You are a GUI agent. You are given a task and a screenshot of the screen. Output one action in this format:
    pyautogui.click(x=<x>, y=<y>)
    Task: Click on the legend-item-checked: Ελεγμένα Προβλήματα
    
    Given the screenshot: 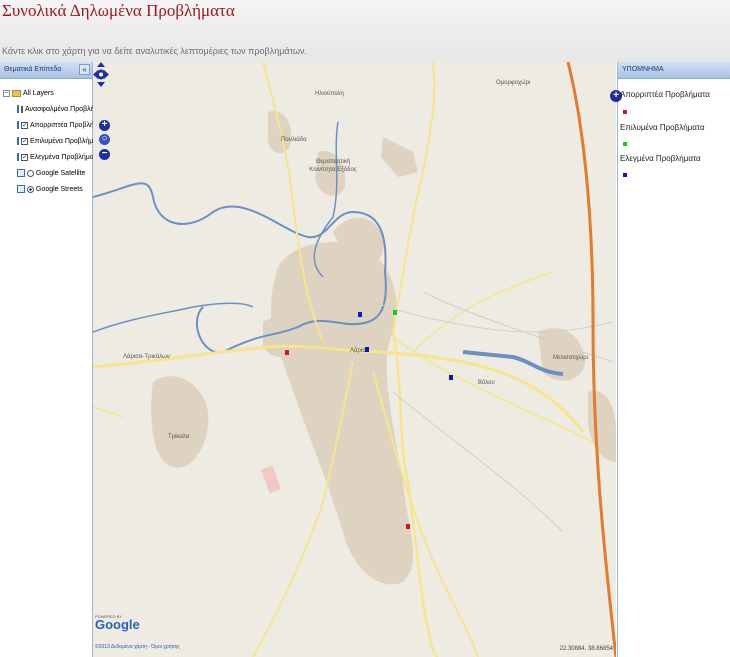 What is the action you would take?
    pyautogui.click(x=660, y=158)
    